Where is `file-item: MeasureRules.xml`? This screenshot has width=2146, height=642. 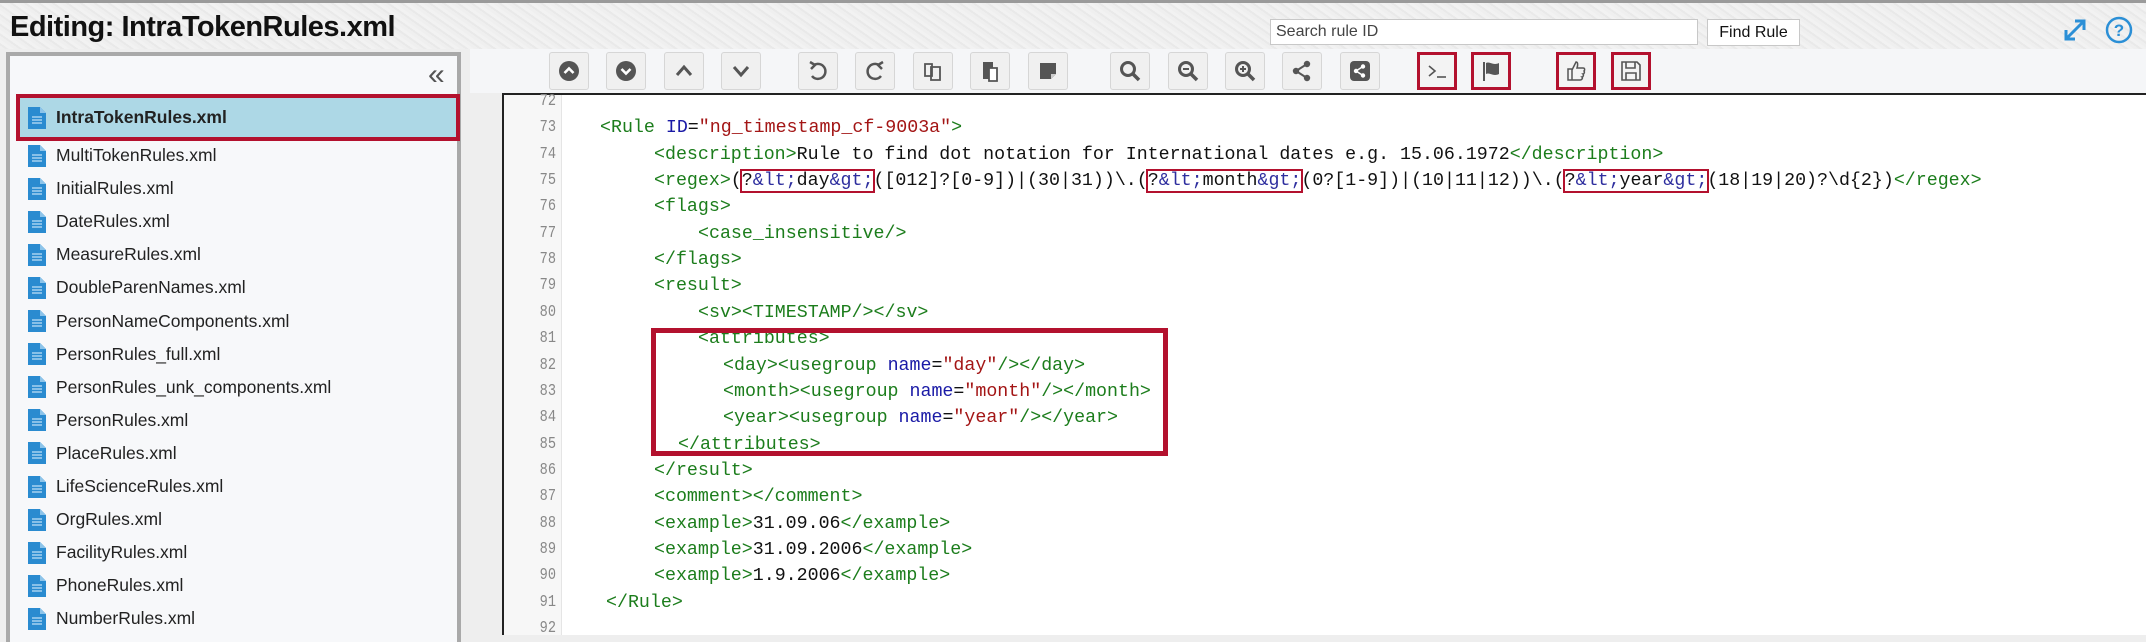 file-item: MeasureRules.xml is located at coordinates (238, 254).